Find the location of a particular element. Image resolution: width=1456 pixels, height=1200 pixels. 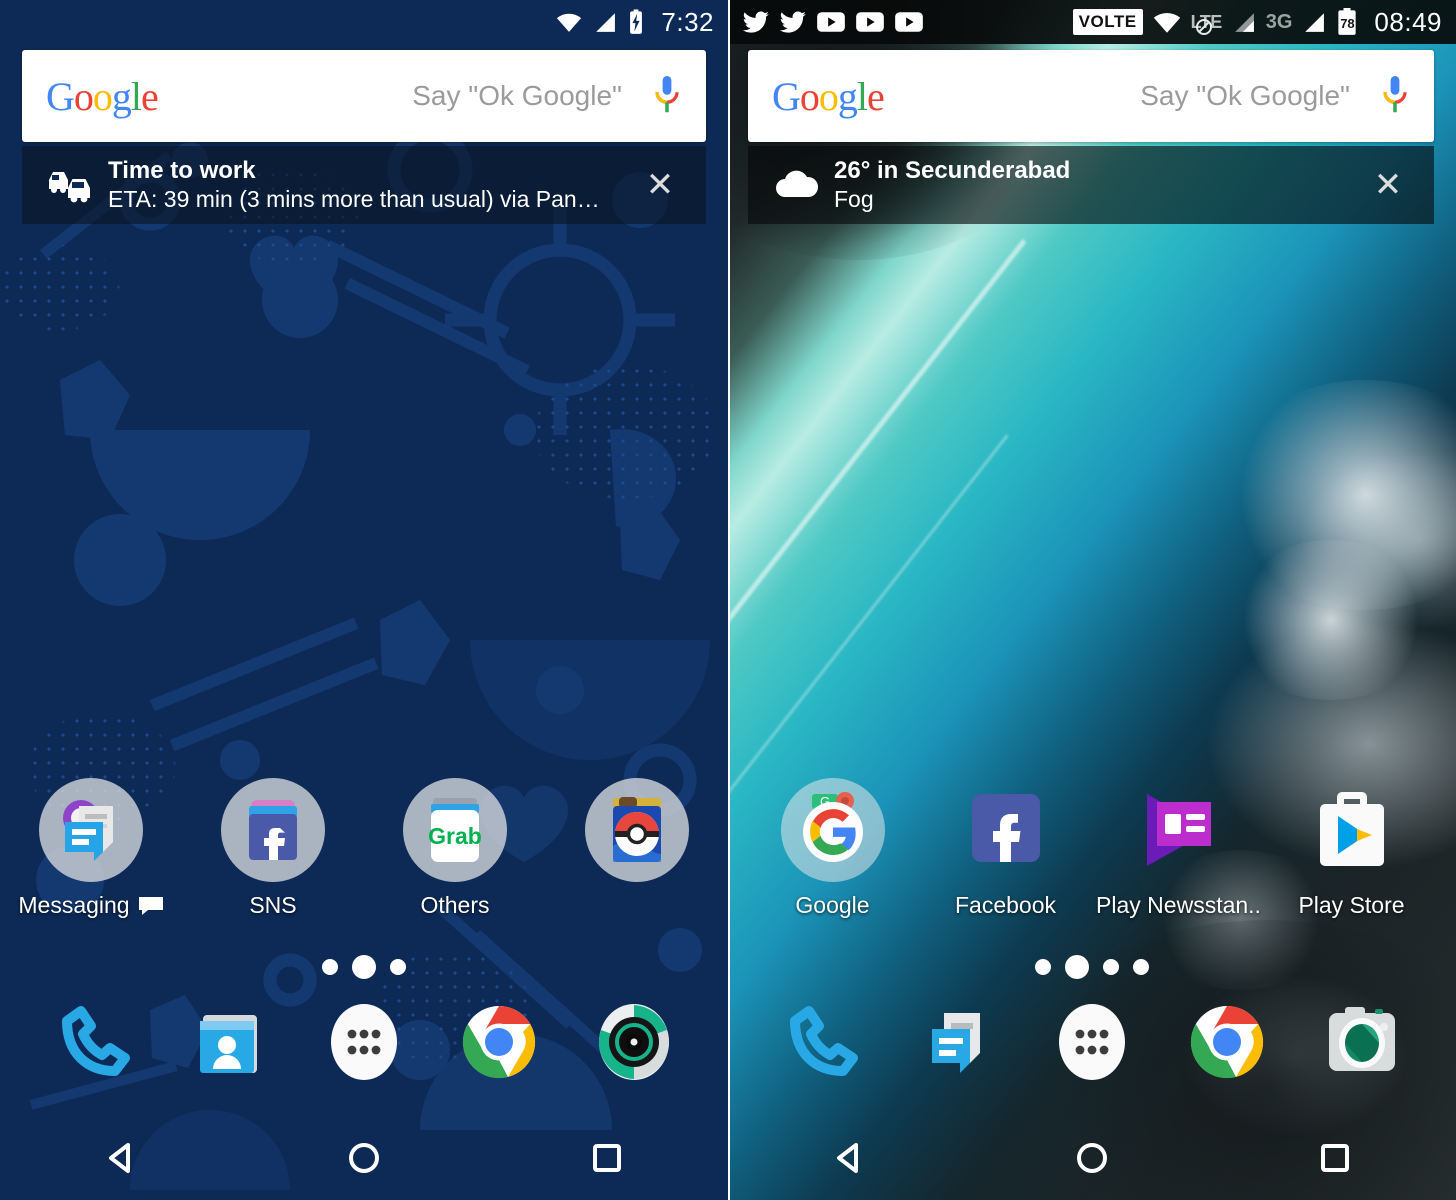

wallpaper-shoreline is located at coordinates (877, 540).